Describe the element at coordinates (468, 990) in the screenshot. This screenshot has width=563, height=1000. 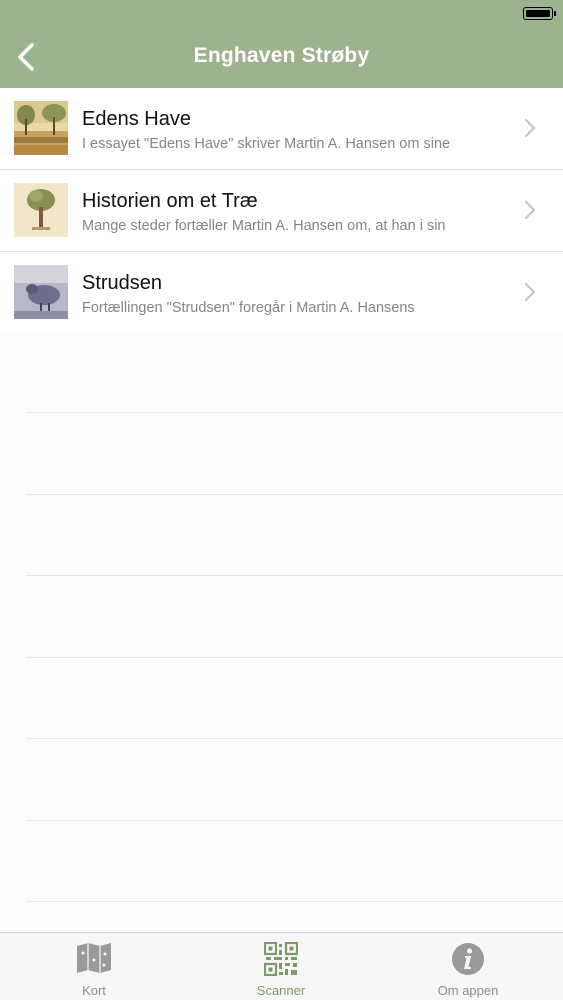
I see `tab-label: Om appen` at that location.